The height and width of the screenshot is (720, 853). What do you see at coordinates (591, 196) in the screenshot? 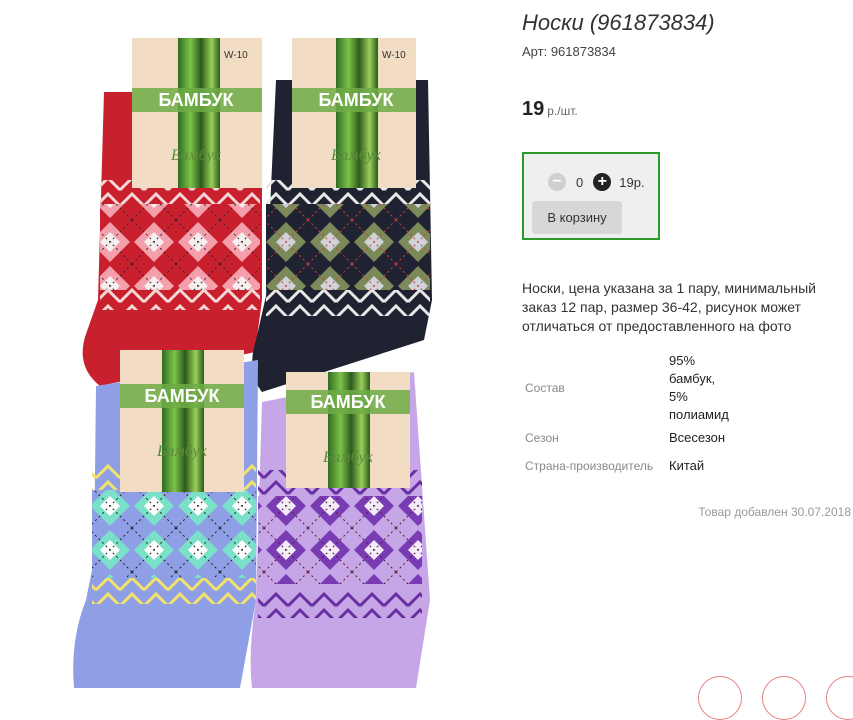
I see `add-to-cart-box: − 0 + 19р. В корзину` at bounding box center [591, 196].